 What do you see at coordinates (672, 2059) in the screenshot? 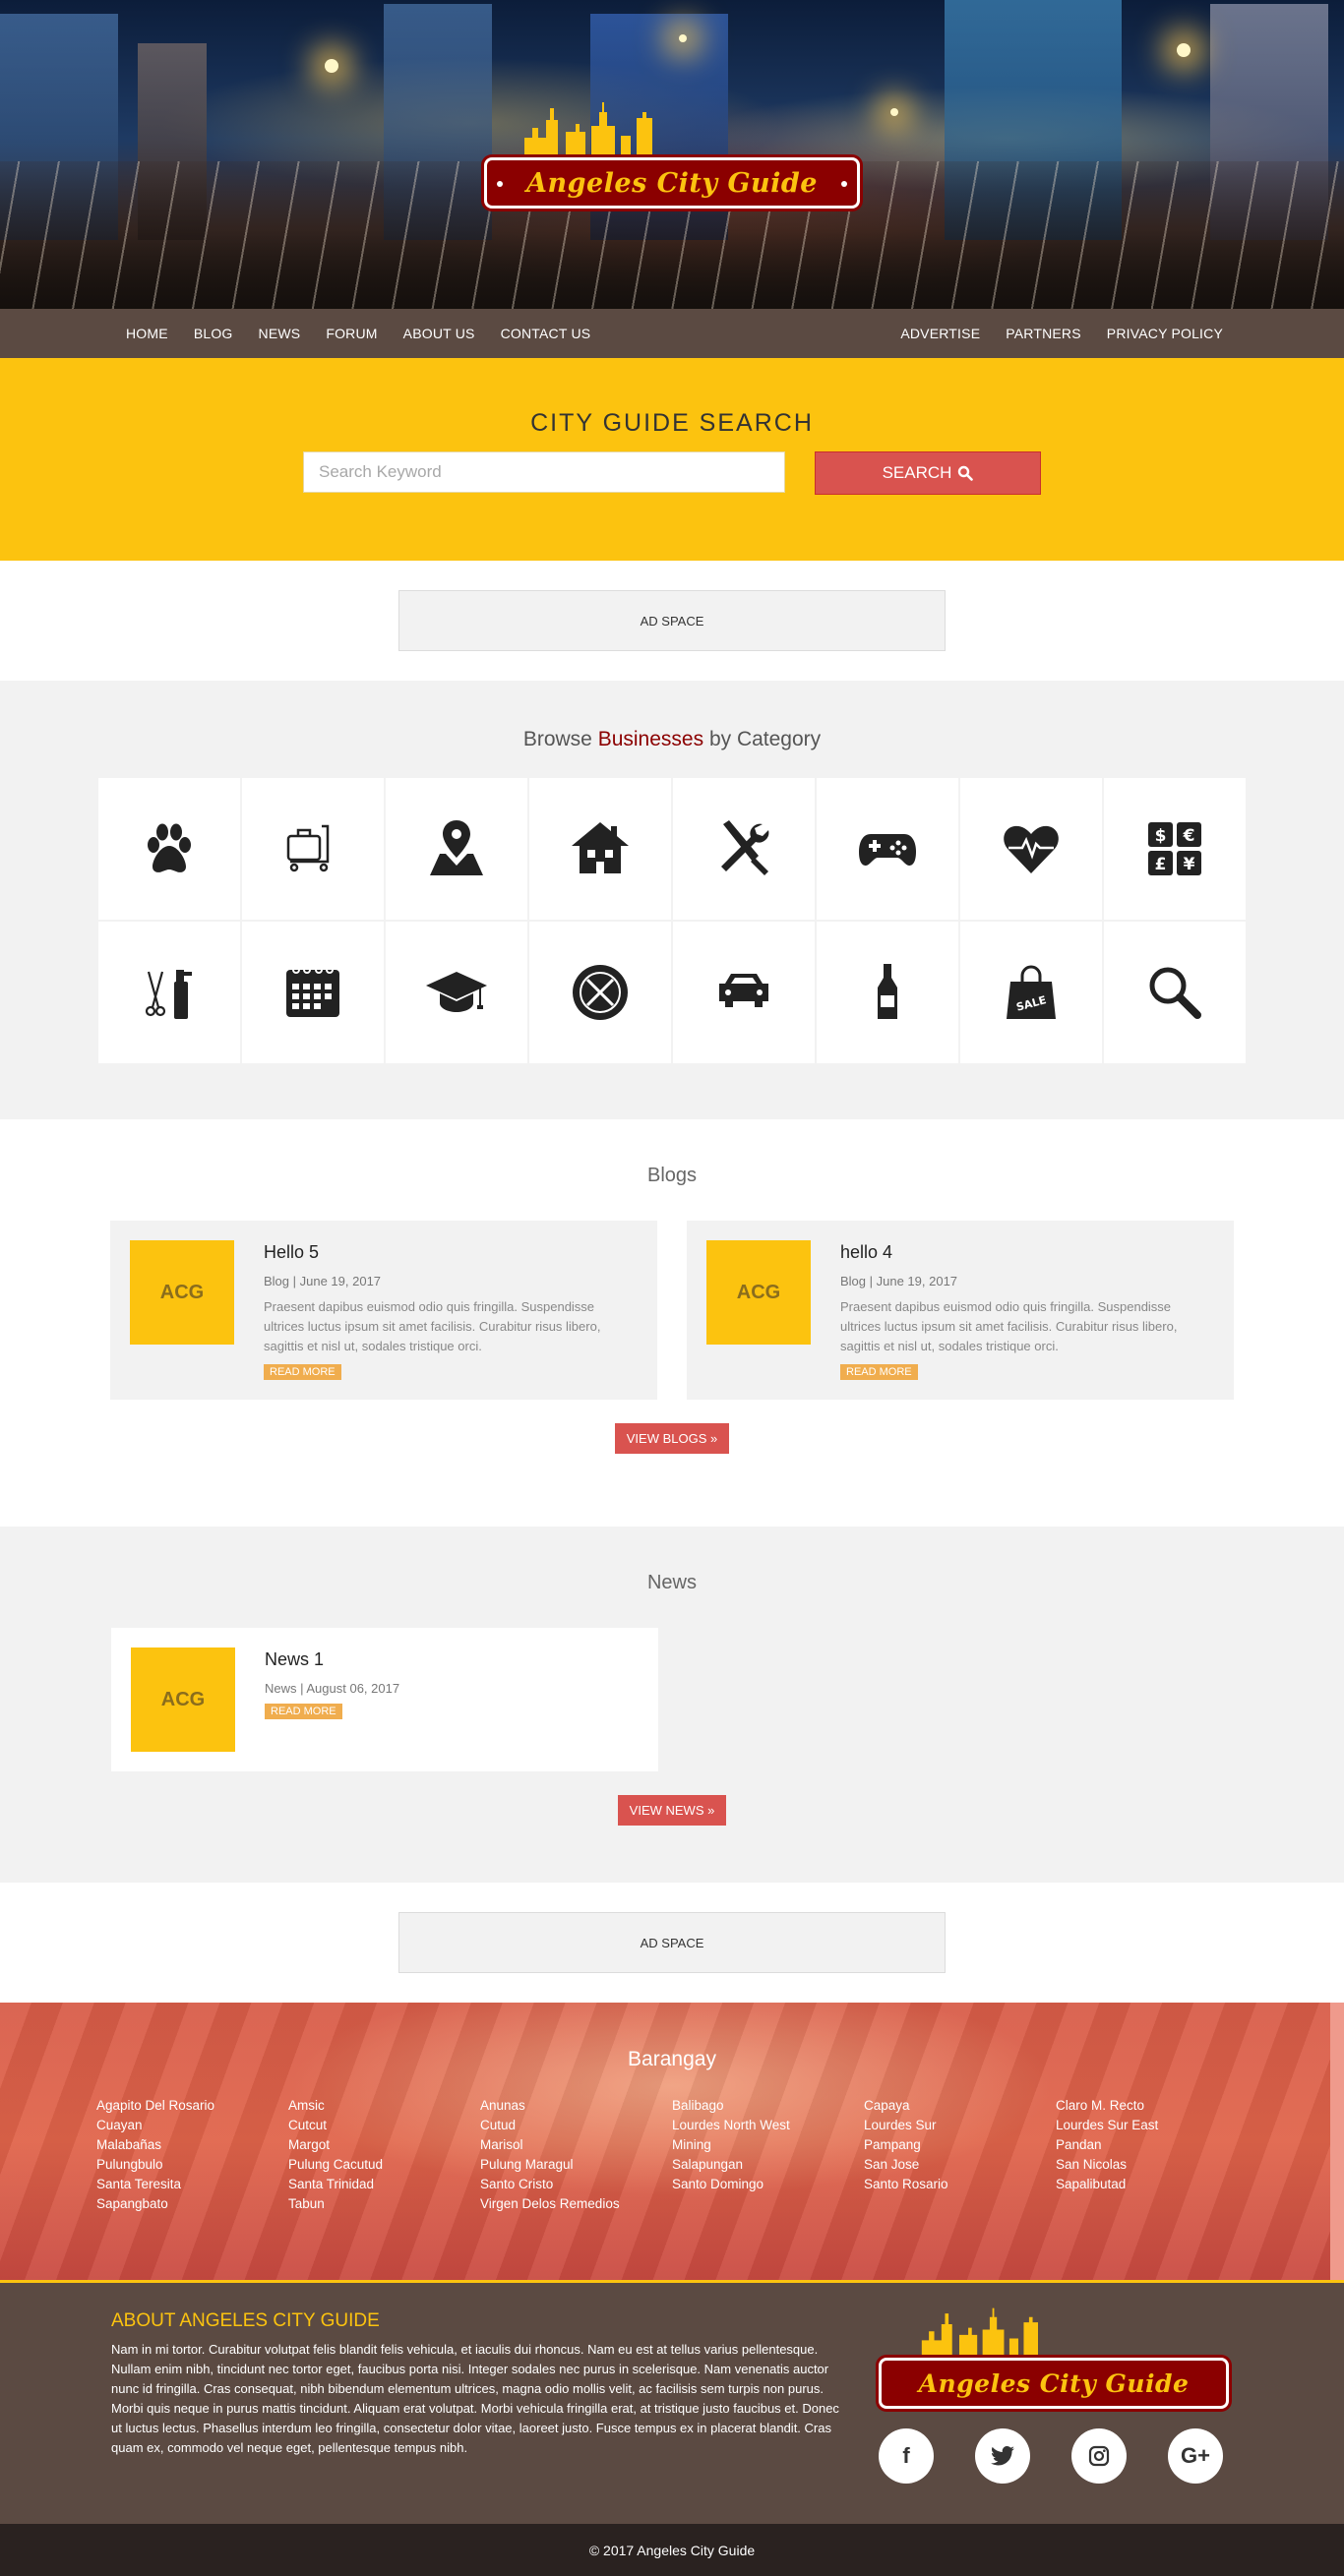
I see `barangay-title: Barangay` at bounding box center [672, 2059].